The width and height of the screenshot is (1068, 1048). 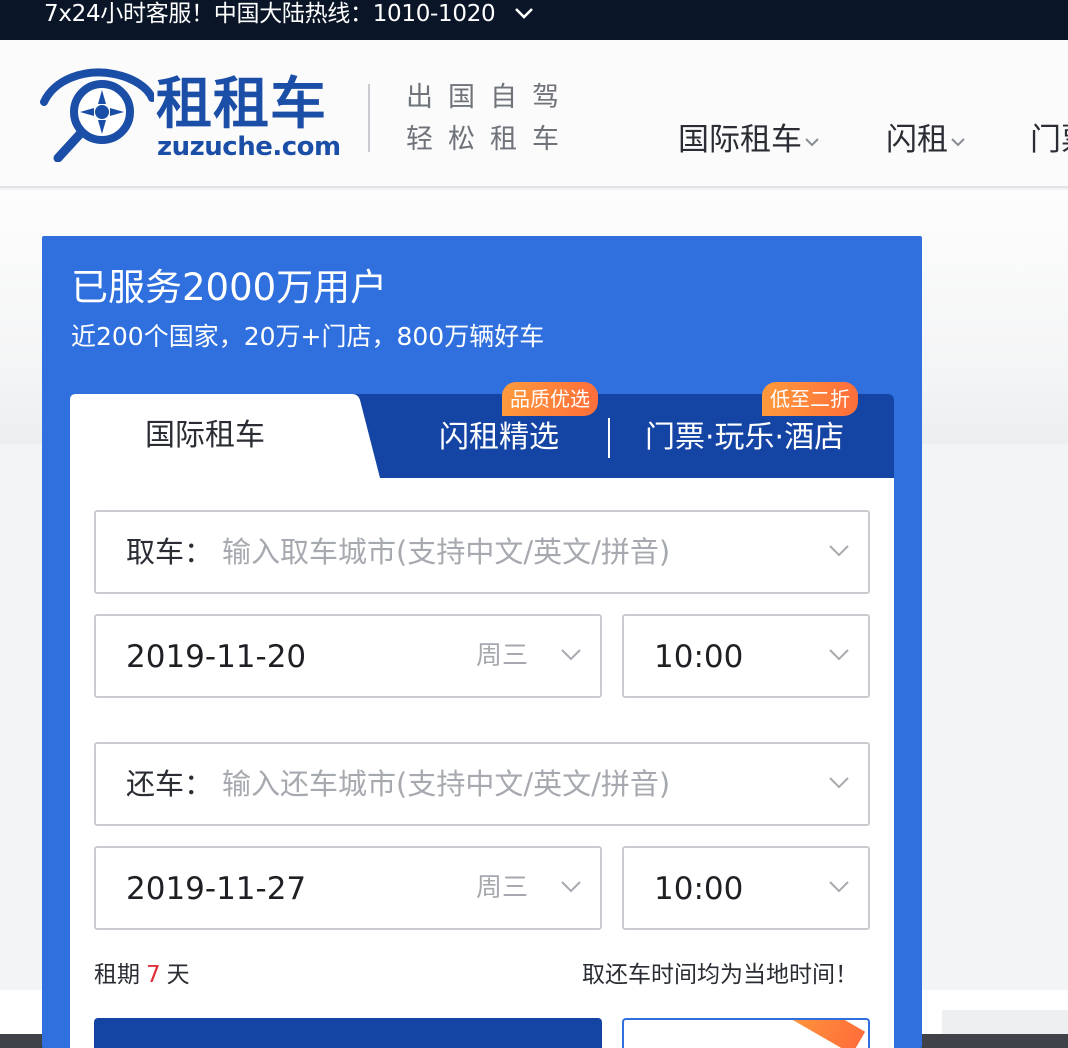 I want to click on pickup-city-input: 取车： 输入取车城市(支持中文/英文/拼音), so click(x=482, y=552).